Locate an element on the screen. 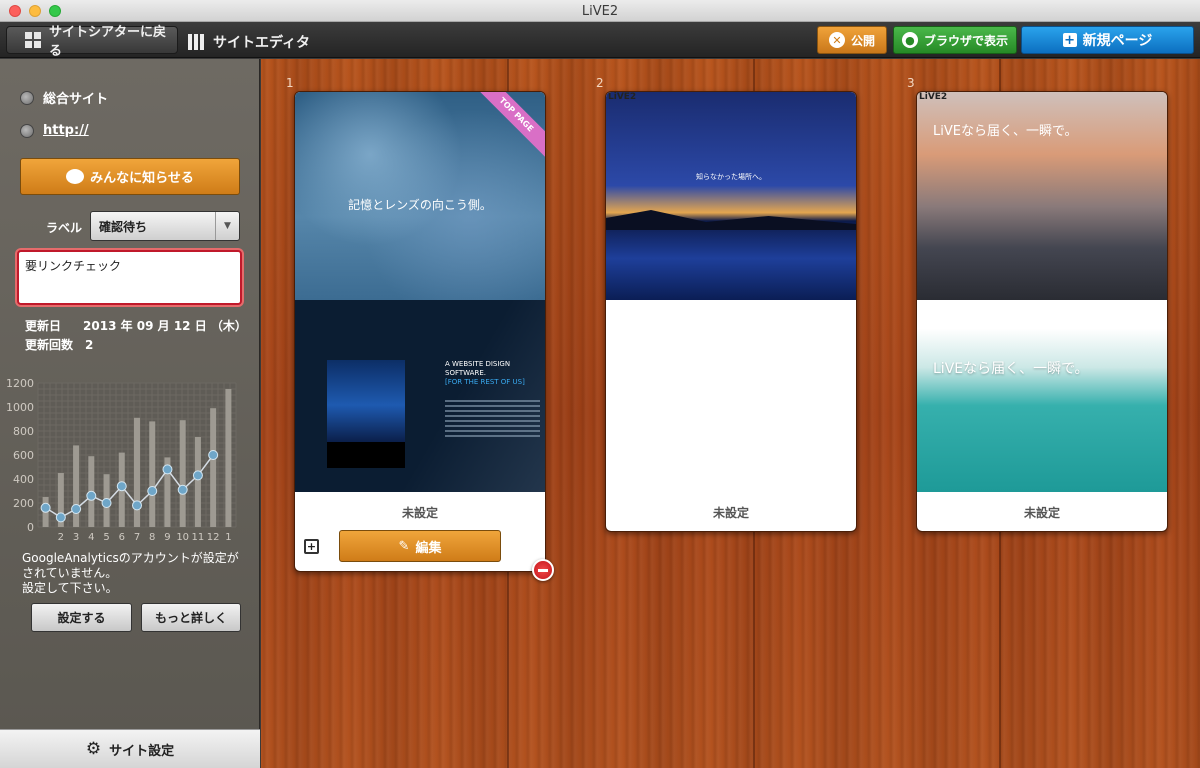 The image size is (1200, 768). back-button-label: サイトシアターに戻る is located at coordinates (108, 42).